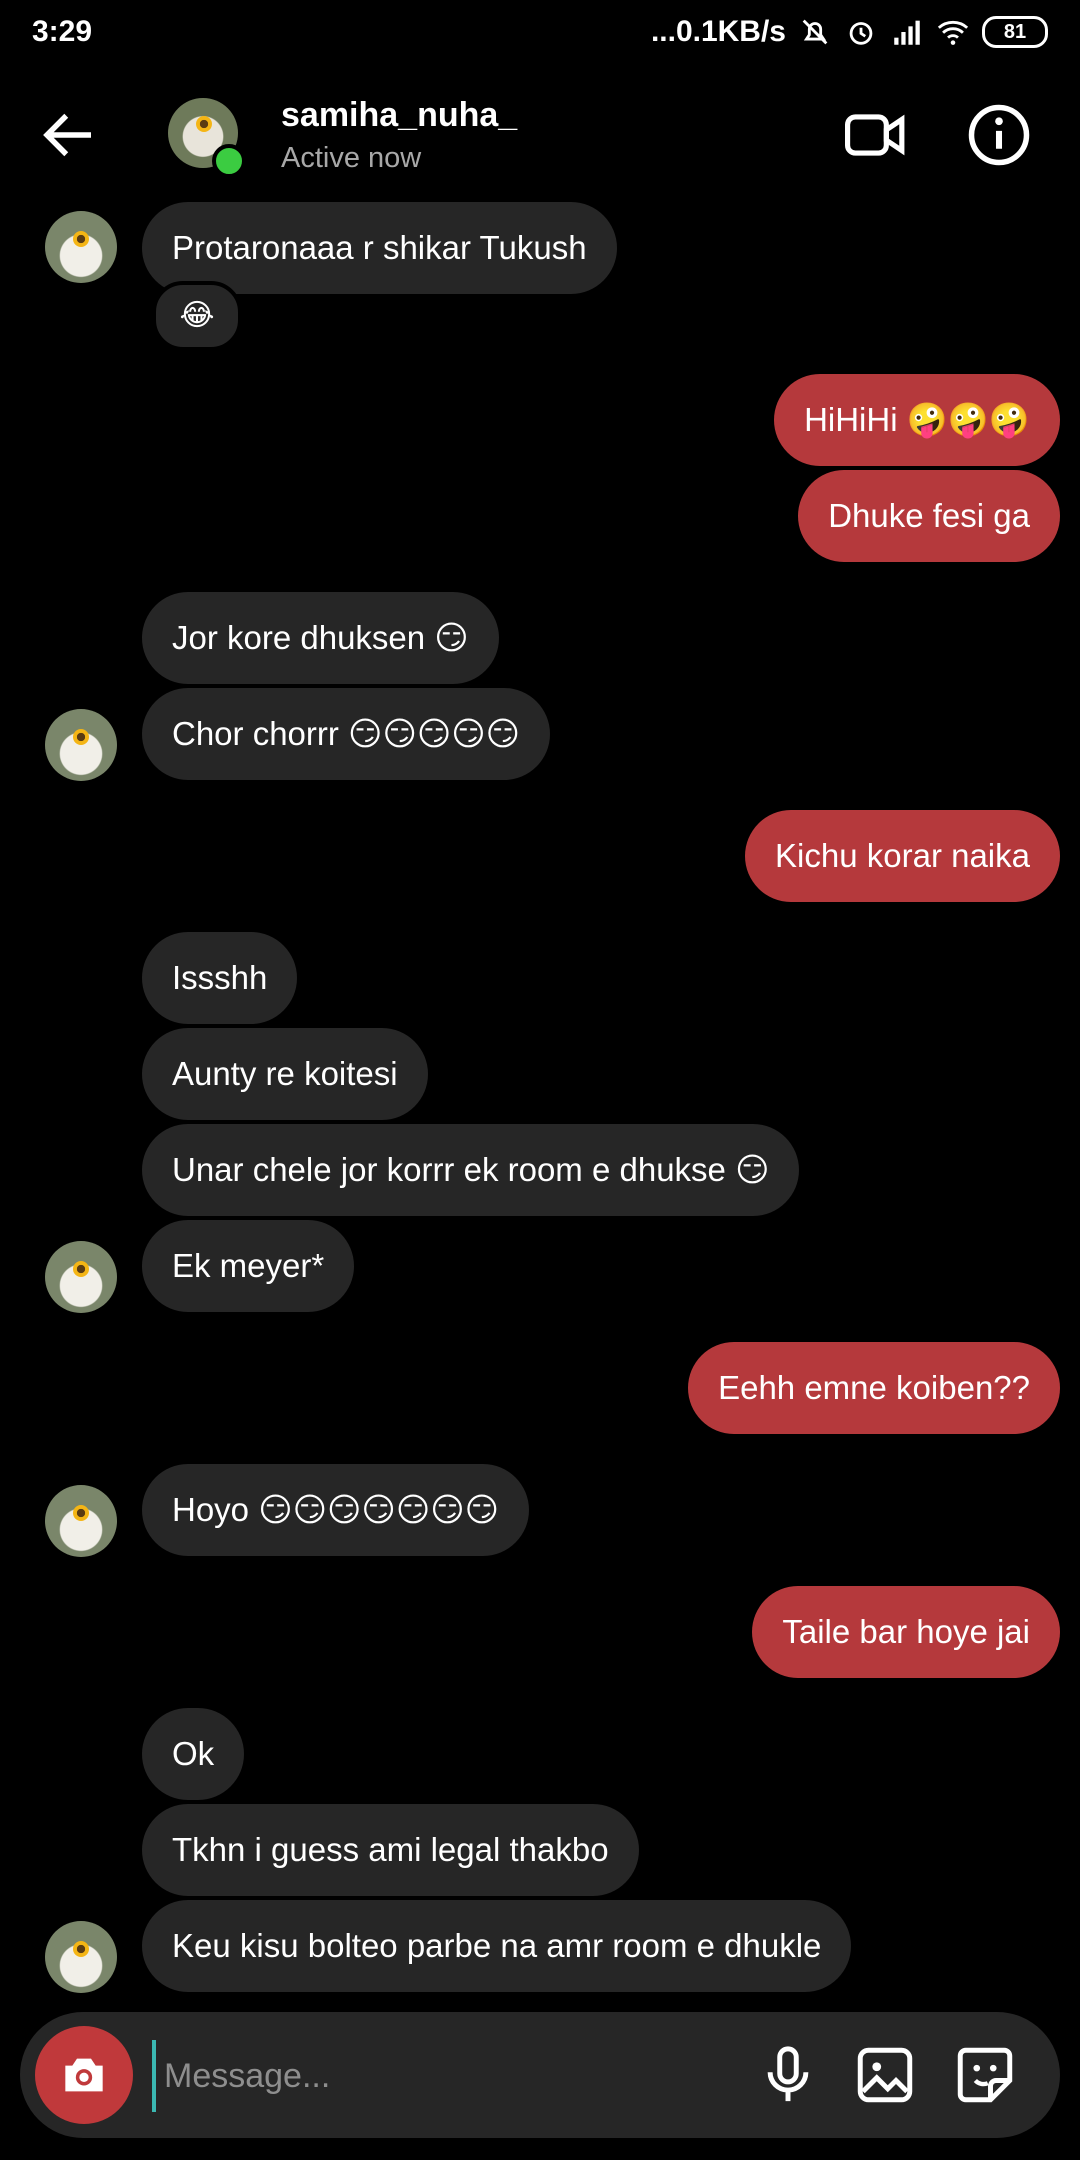 This screenshot has width=1080, height=2160. Describe the element at coordinates (788, 2075) in the screenshot. I see `microphone-icon` at that location.